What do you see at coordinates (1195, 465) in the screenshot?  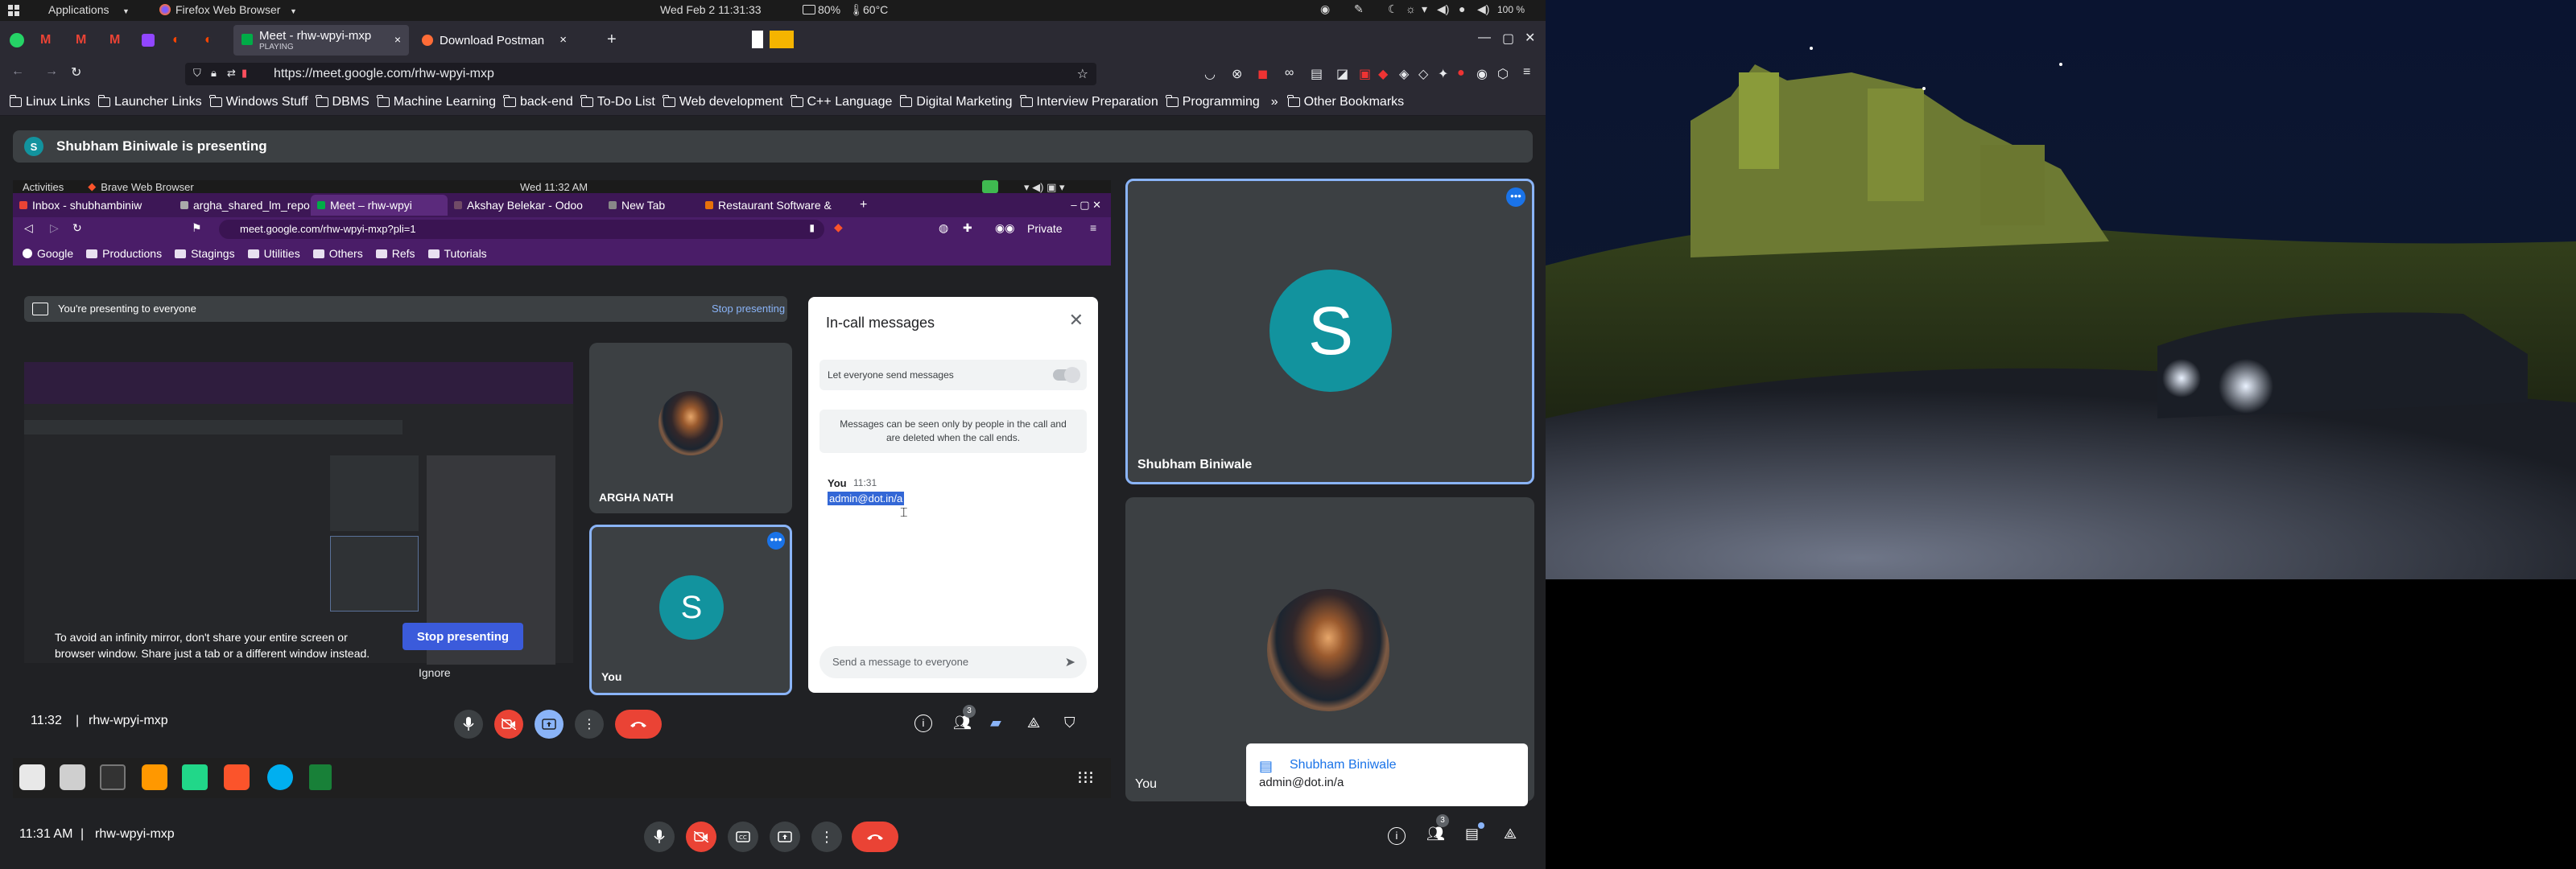 I see `tile-name: Shubham Biniwale` at bounding box center [1195, 465].